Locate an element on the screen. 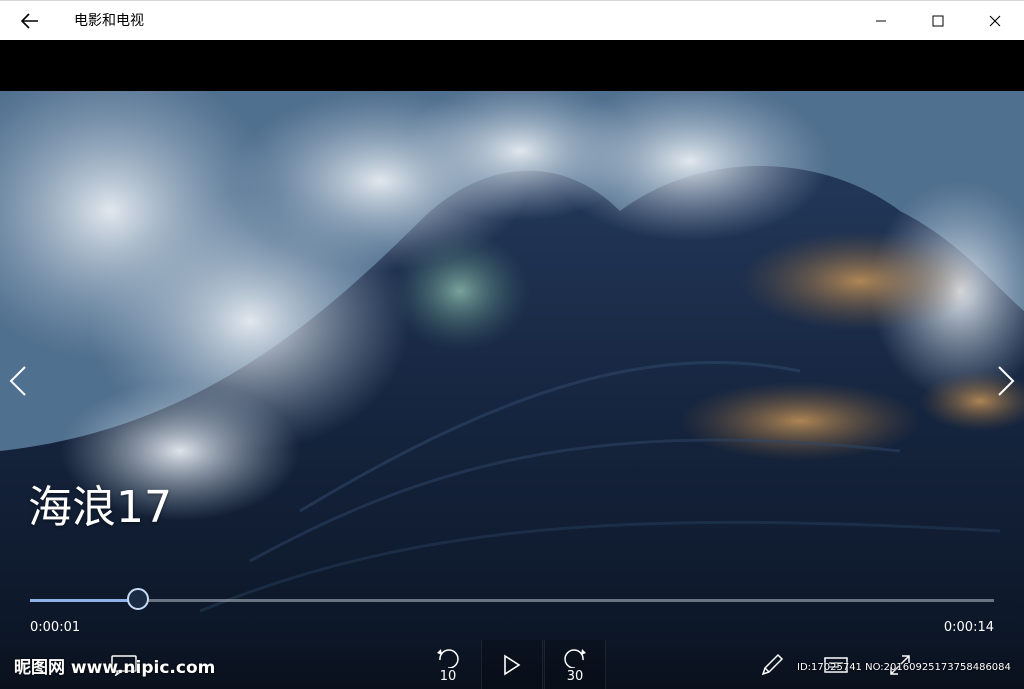  video-title: 海浪17 is located at coordinates (100, 507).